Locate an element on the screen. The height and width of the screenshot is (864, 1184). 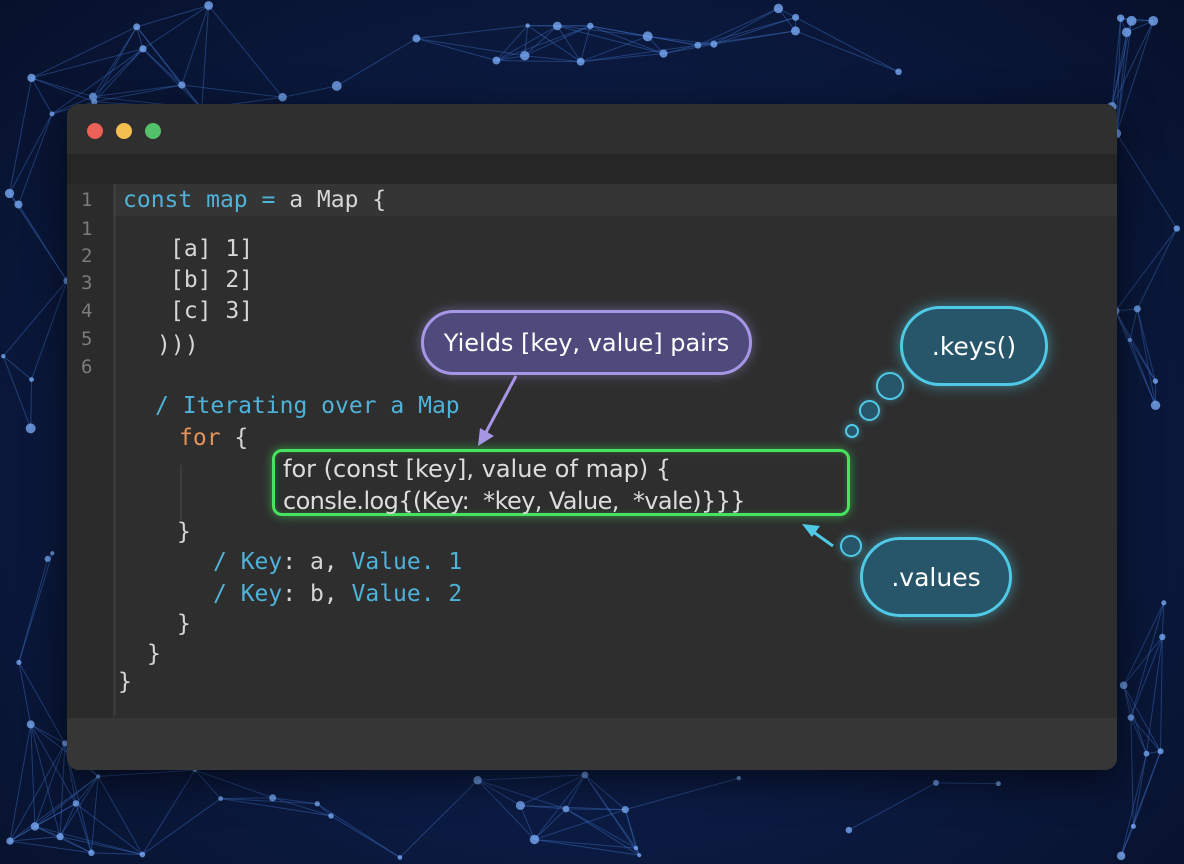
map-constructor-text: a Map { is located at coordinates (331, 200).